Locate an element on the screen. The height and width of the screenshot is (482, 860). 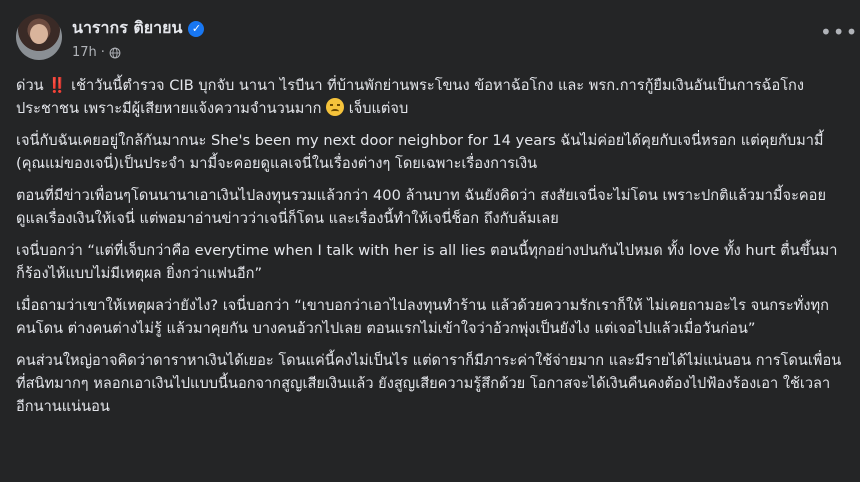
name-row: นารากร ติยายน ✓ is located at coordinates (138, 28).